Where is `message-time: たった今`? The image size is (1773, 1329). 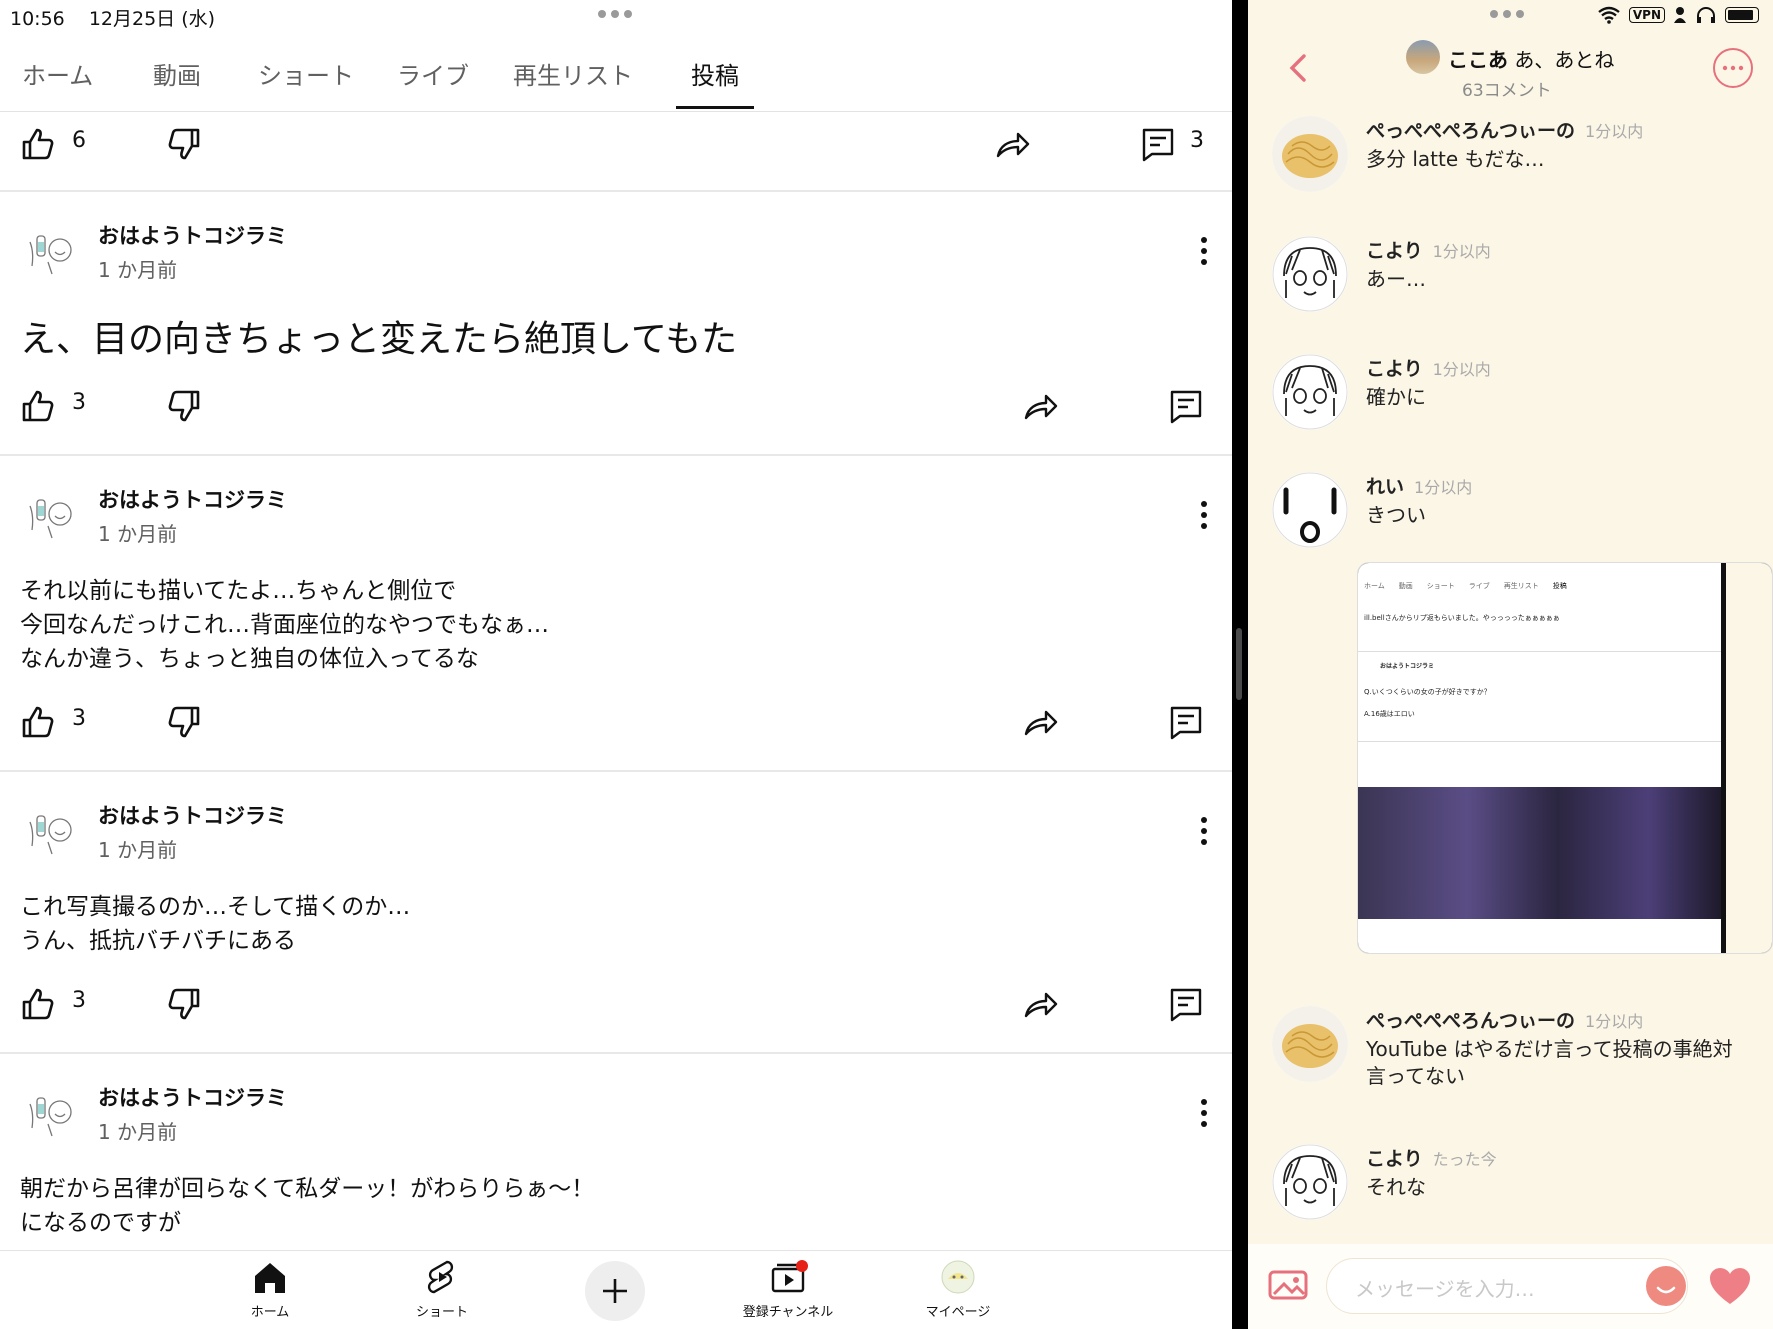
message-time: たった今 is located at coordinates (1464, 1159).